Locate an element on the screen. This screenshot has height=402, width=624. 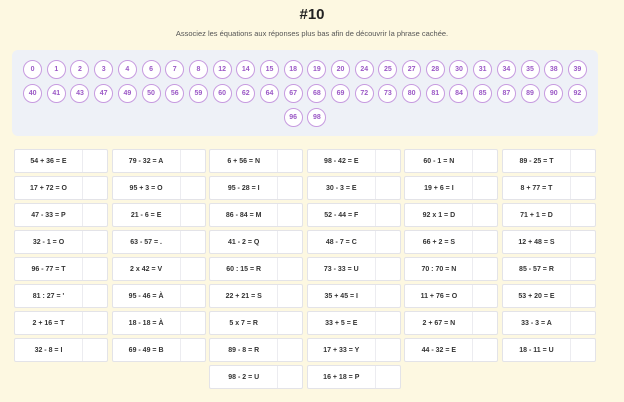
answer-bubble: 87 is located at coordinates (506, 93).